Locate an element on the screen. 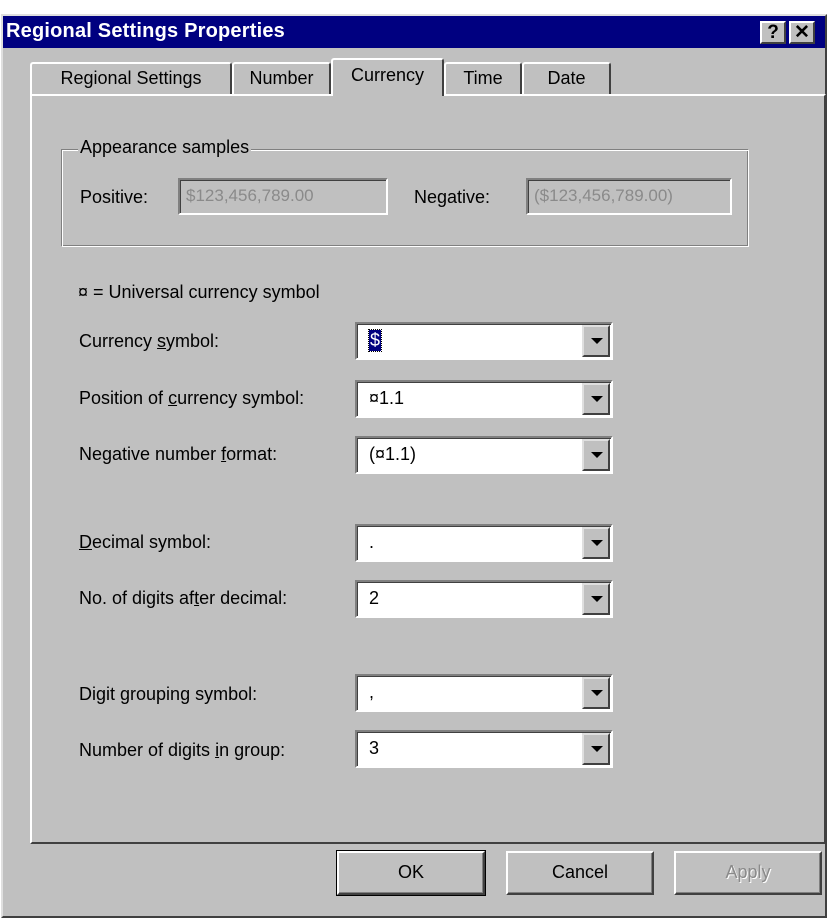  currency-symbol-label: Currency symbol: is located at coordinates (149, 341).